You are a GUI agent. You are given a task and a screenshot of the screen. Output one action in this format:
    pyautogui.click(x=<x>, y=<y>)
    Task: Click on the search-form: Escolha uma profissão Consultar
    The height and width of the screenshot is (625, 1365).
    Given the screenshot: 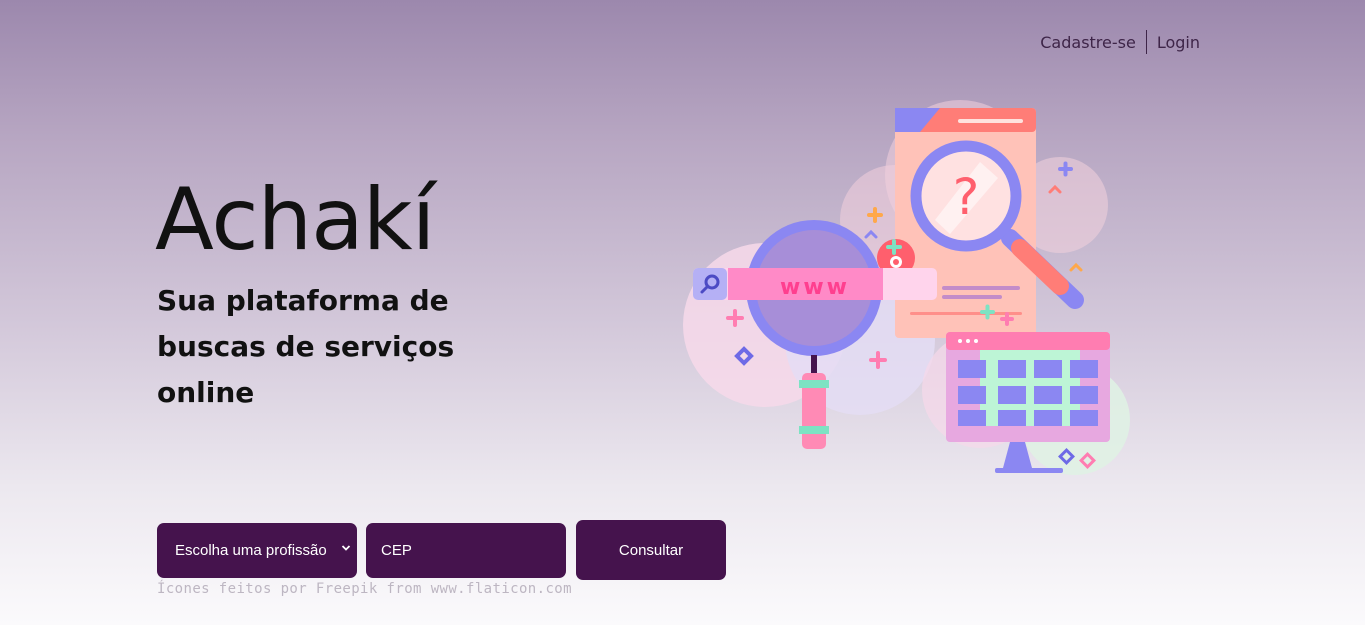 What is the action you would take?
    pyautogui.click(x=441, y=550)
    